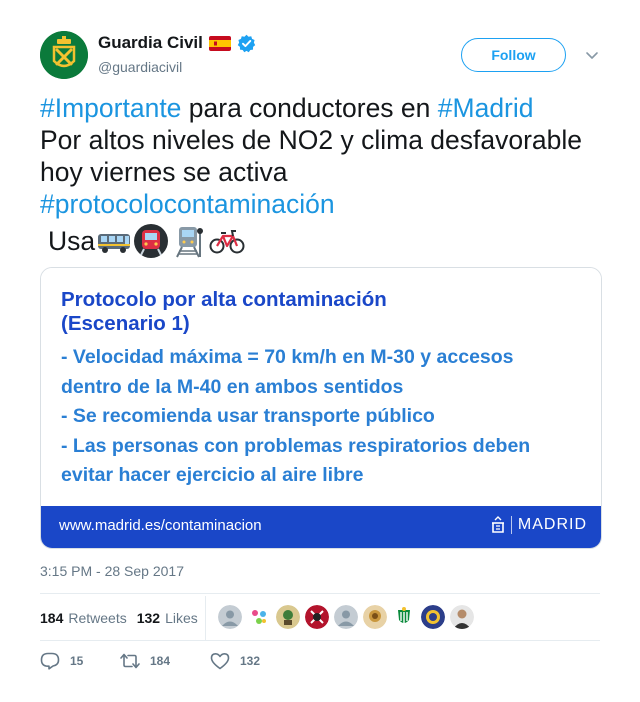 The height and width of the screenshot is (702, 640). What do you see at coordinates (320, 57) in the screenshot?
I see `tweet-header: Guardia Civil @guardiacivil Follow` at bounding box center [320, 57].